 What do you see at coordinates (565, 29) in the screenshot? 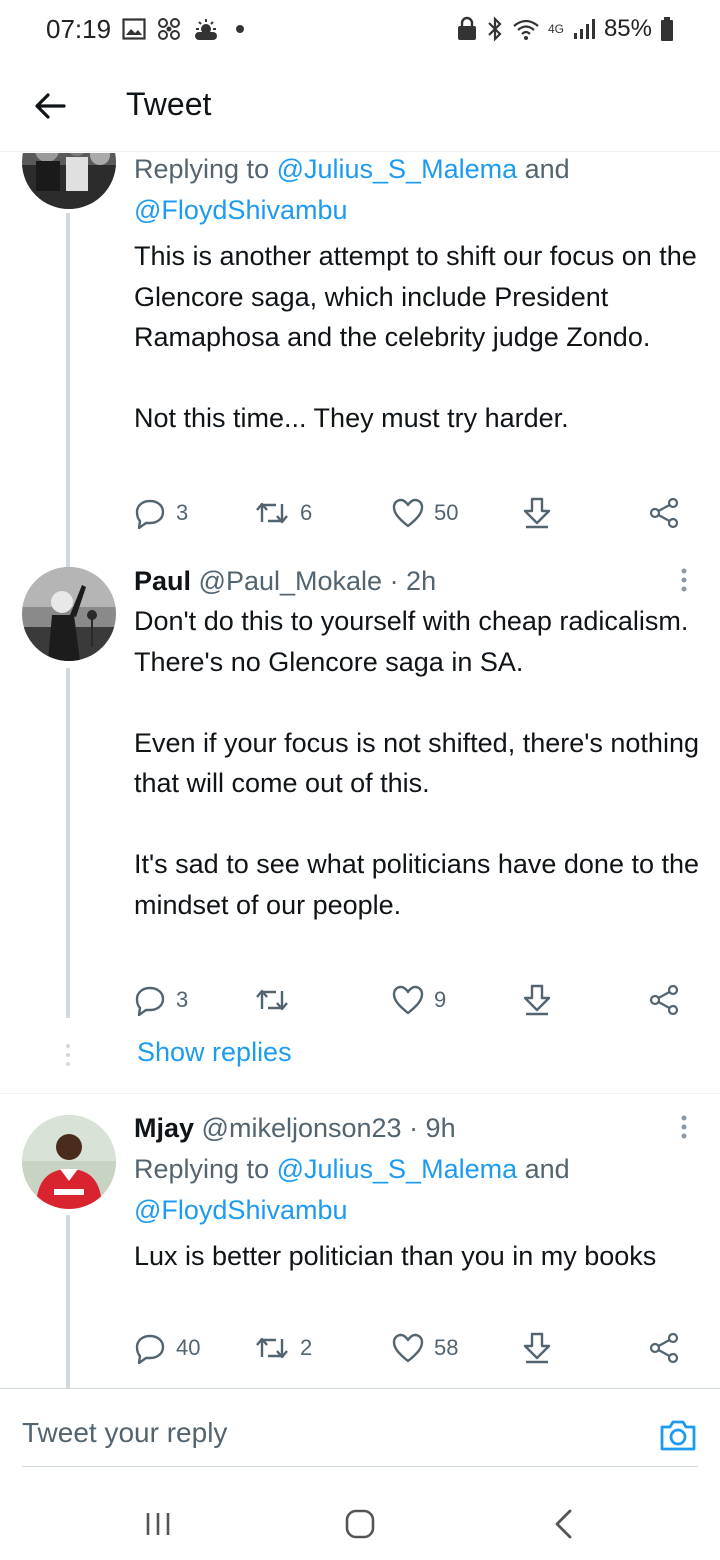
I see `status-system-icons: 4G 85%` at bounding box center [565, 29].